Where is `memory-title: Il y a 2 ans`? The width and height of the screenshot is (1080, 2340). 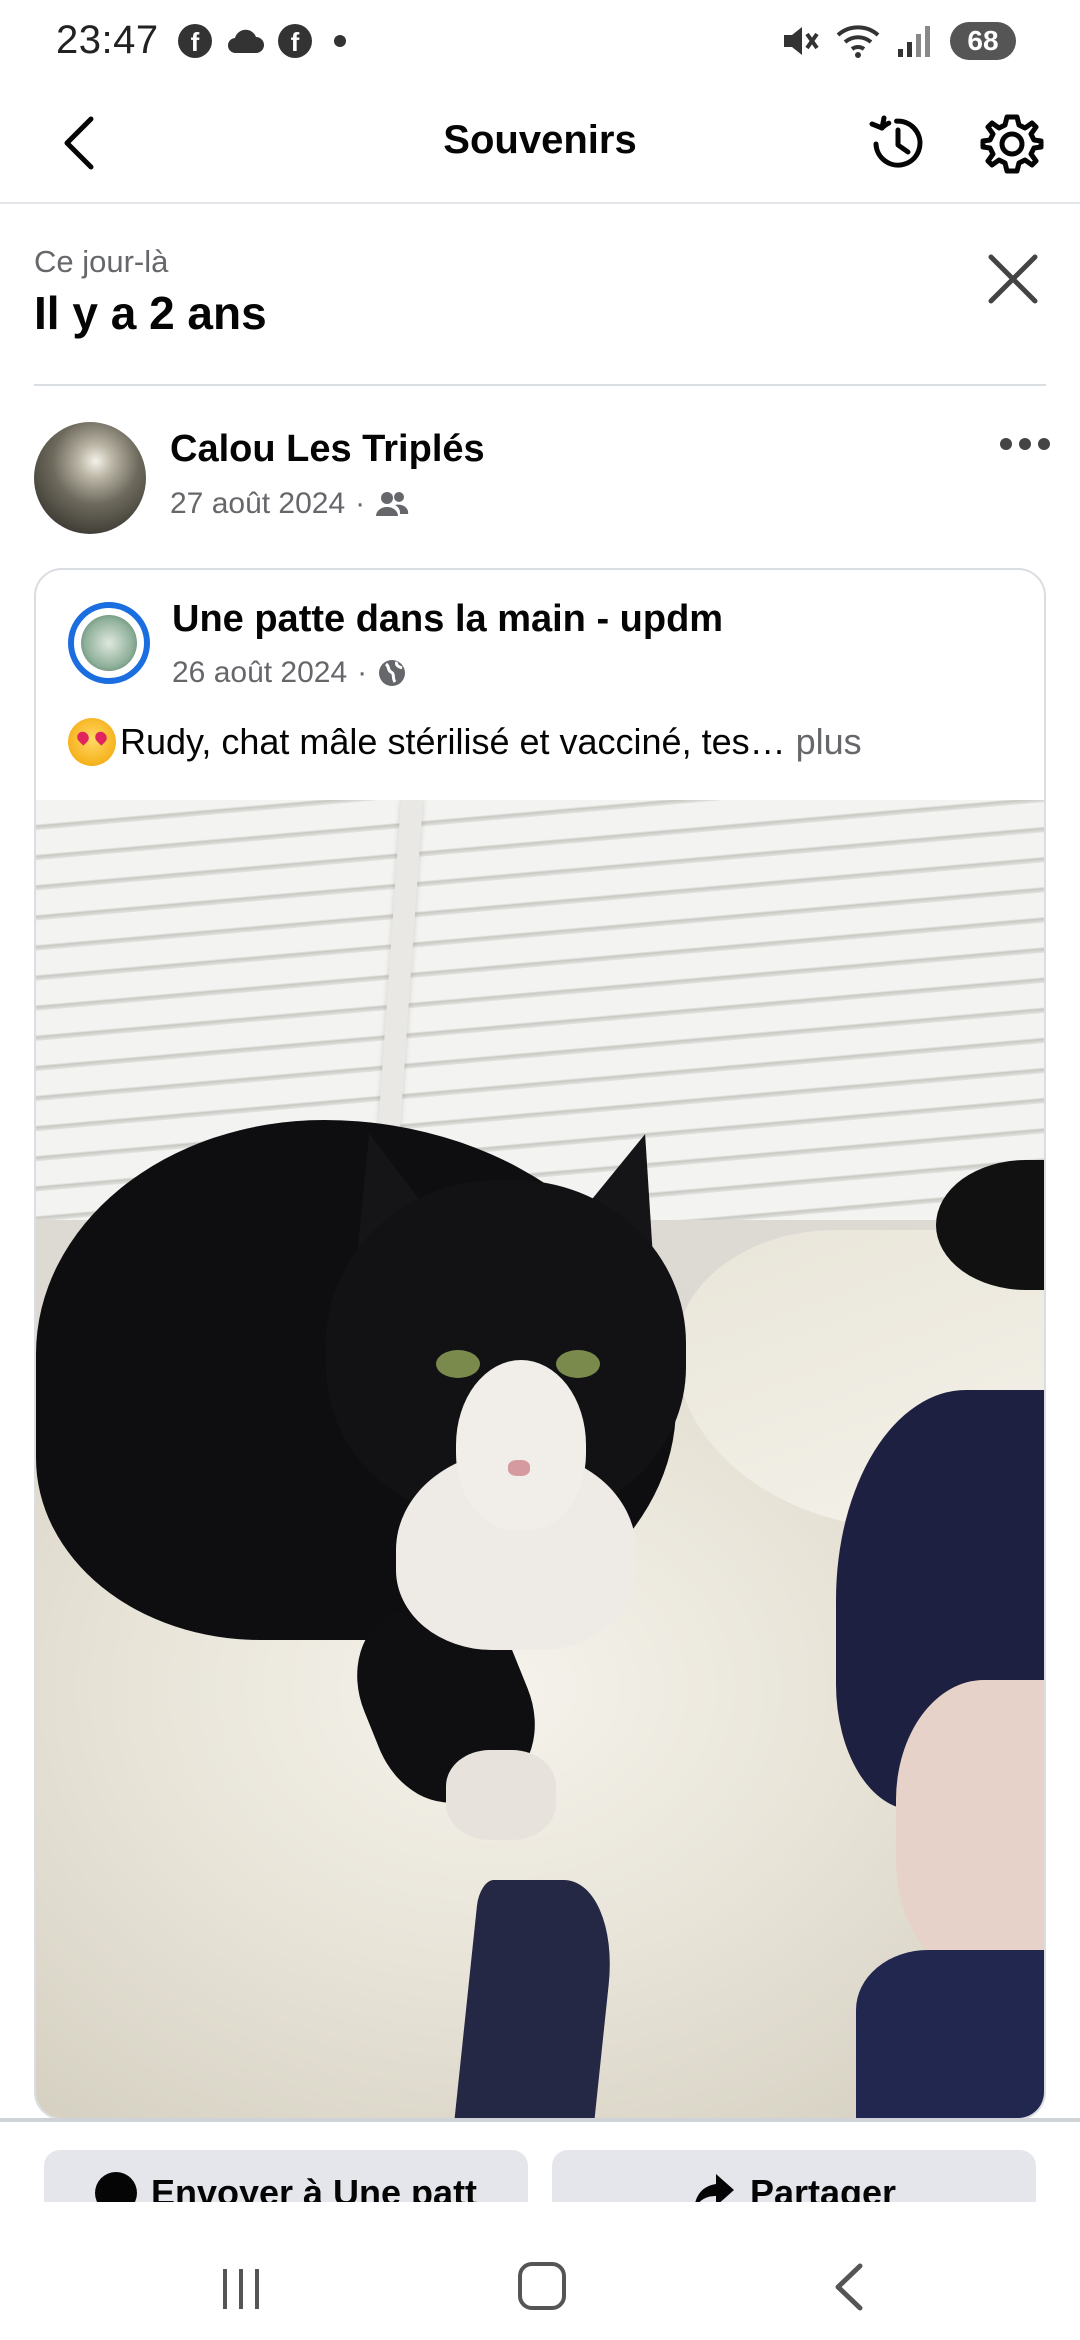
memory-title: Il y a 2 ans is located at coordinates (150, 313).